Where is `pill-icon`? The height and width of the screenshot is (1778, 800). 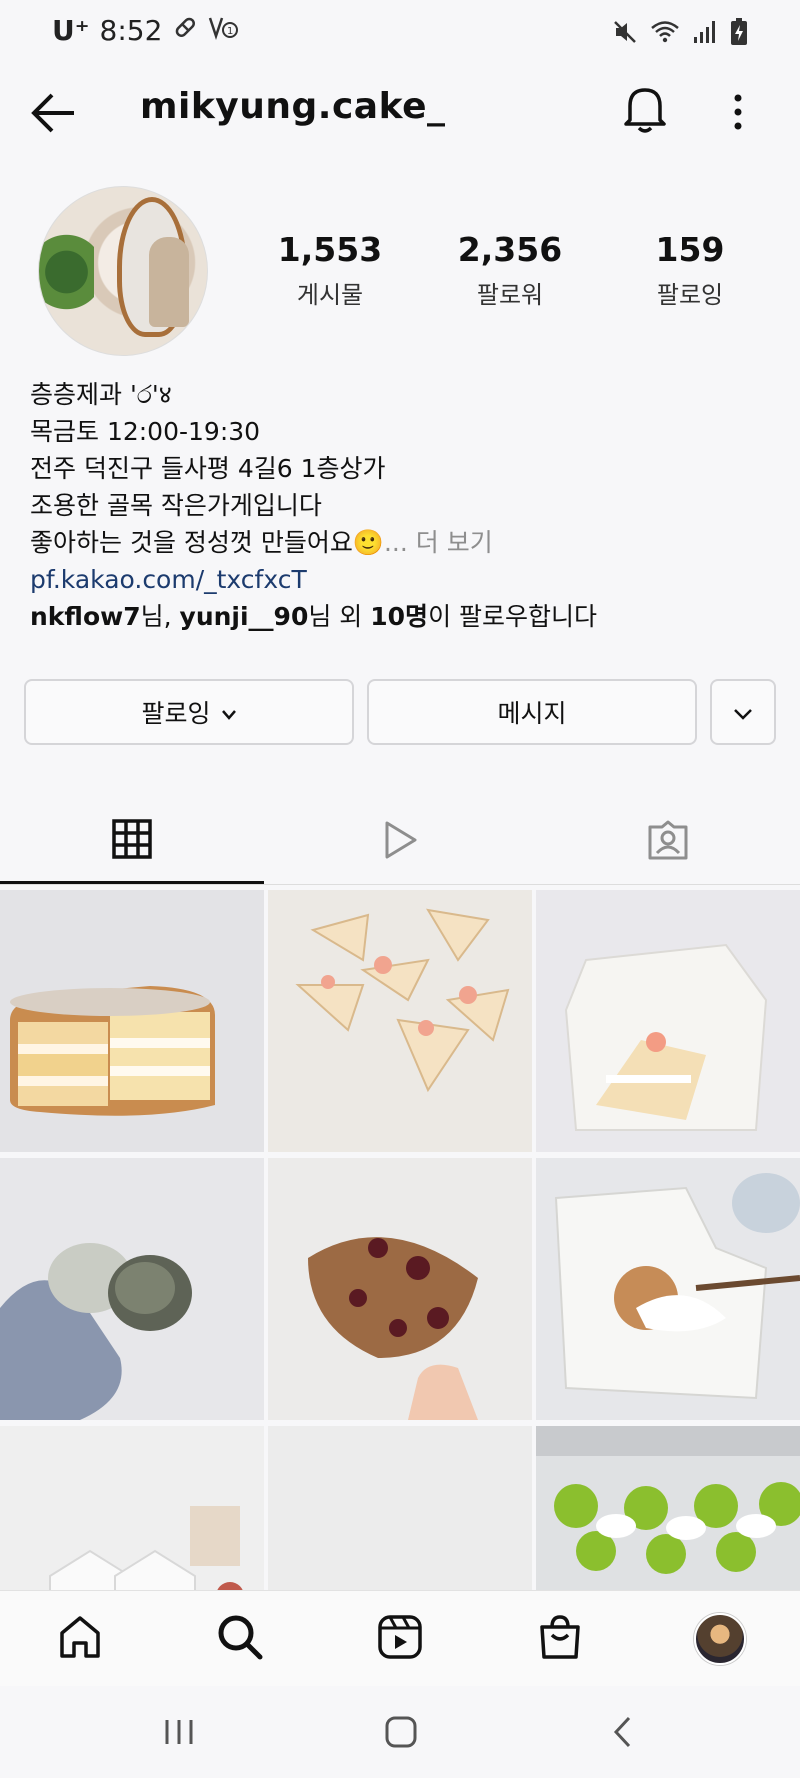
pill-icon is located at coordinates (185, 30).